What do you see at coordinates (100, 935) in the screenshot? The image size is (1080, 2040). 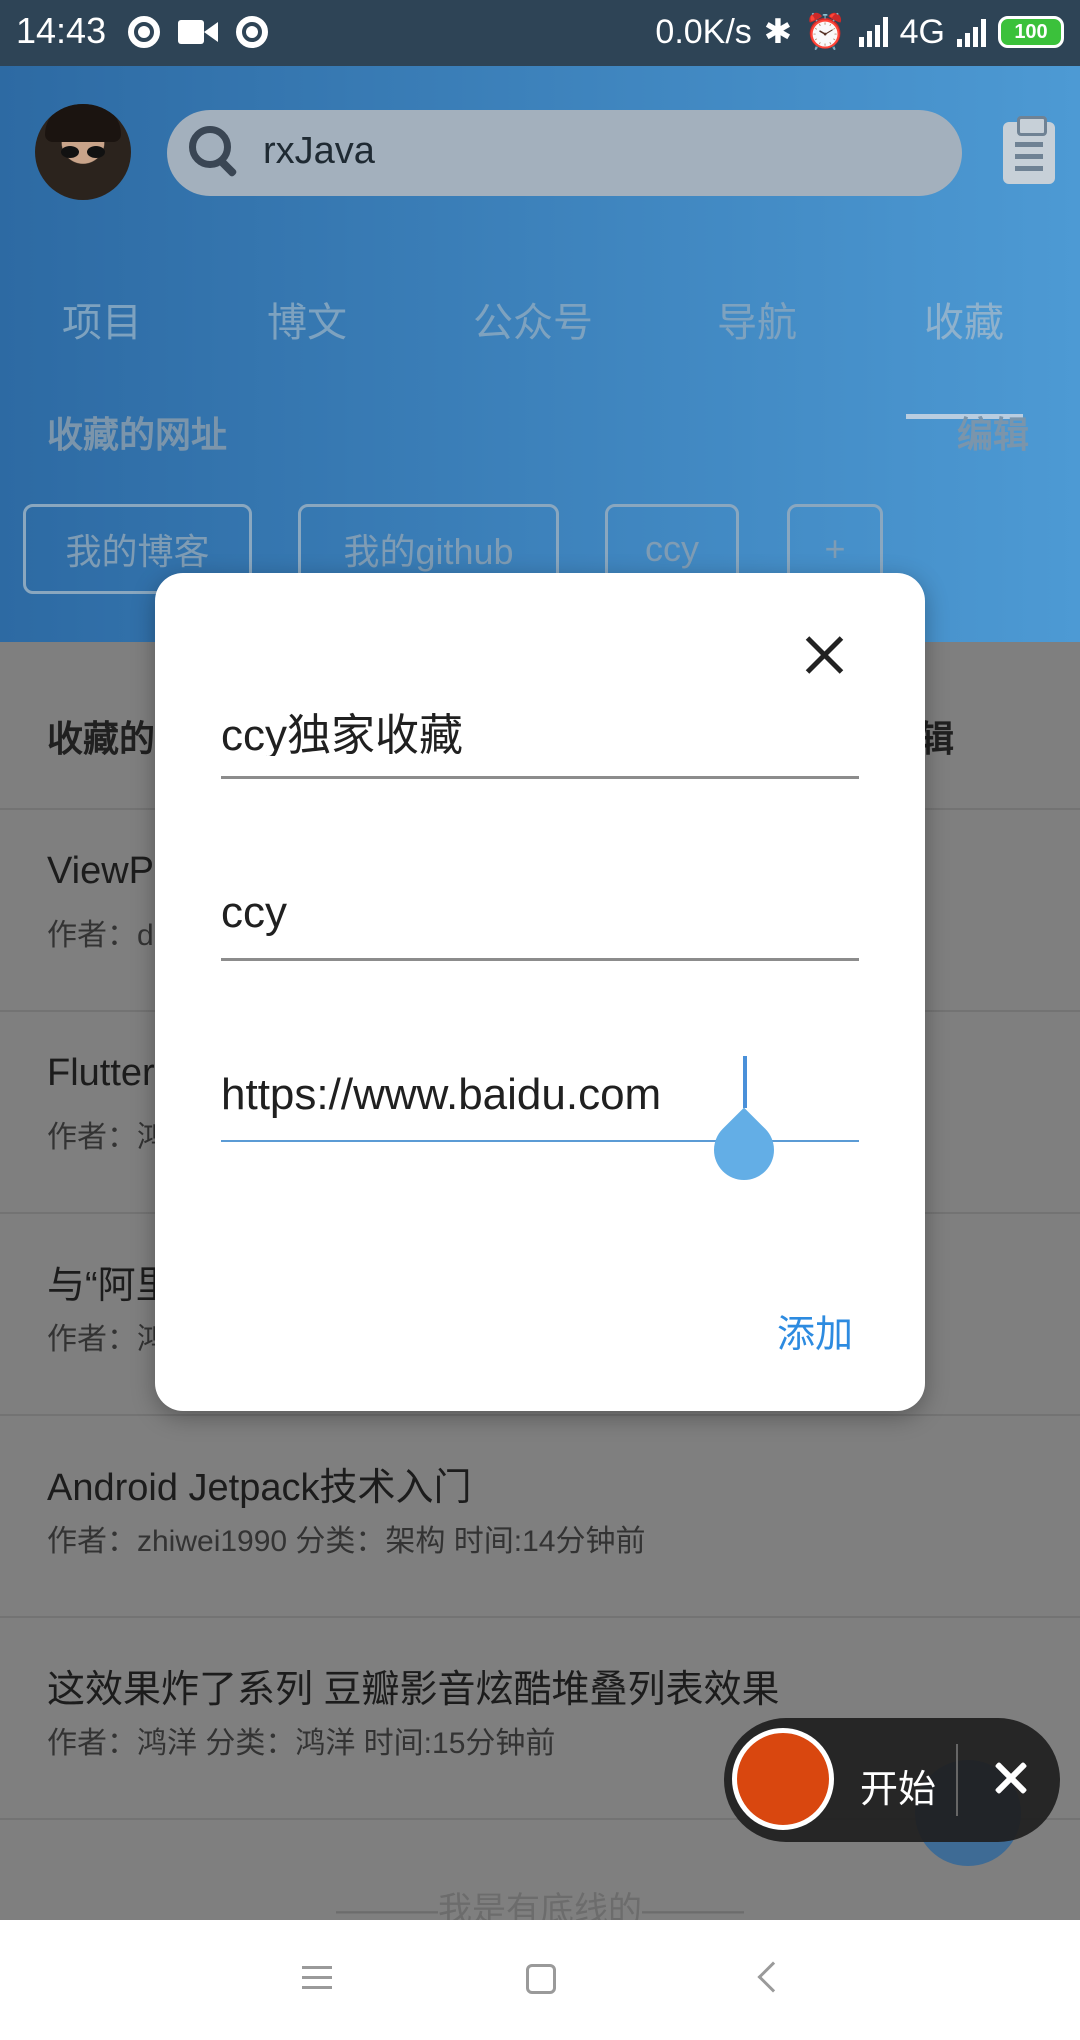 I see `item-meta: 作者：d` at bounding box center [100, 935].